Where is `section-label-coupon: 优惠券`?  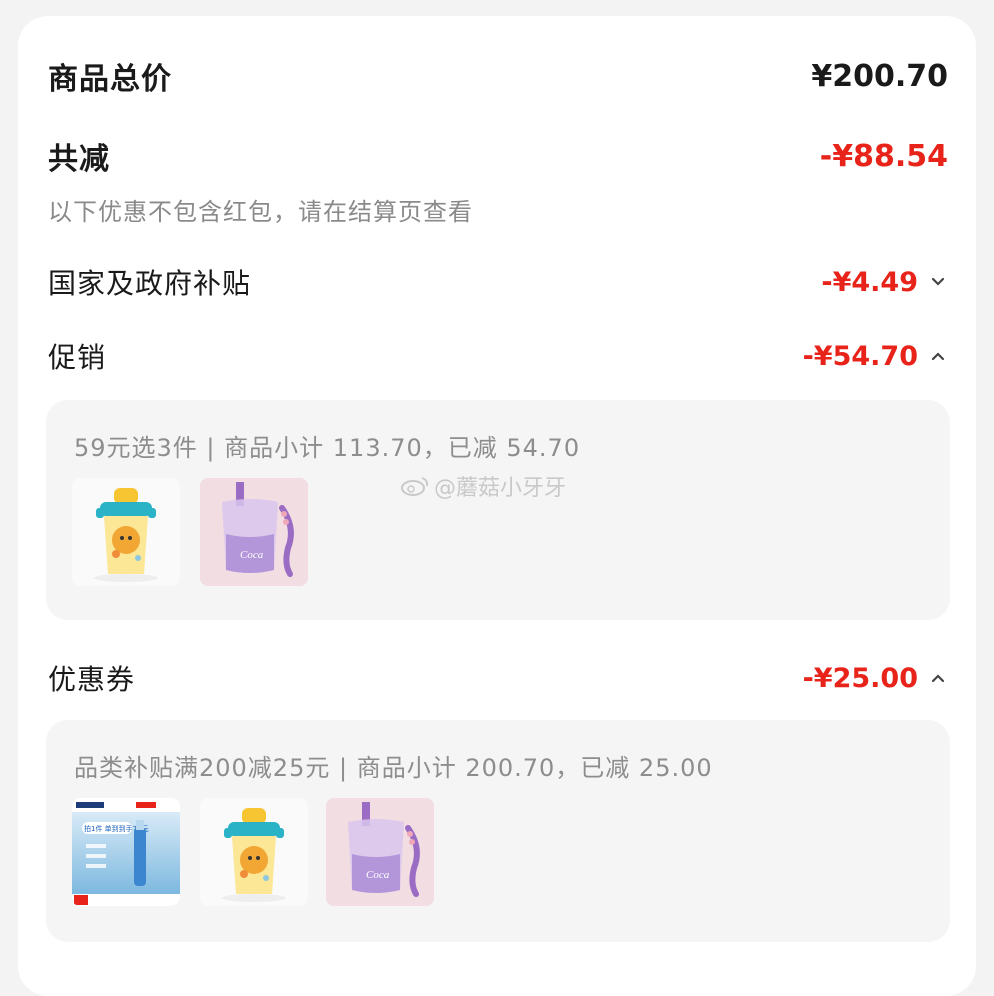 section-label-coupon: 优惠券 is located at coordinates (92, 679).